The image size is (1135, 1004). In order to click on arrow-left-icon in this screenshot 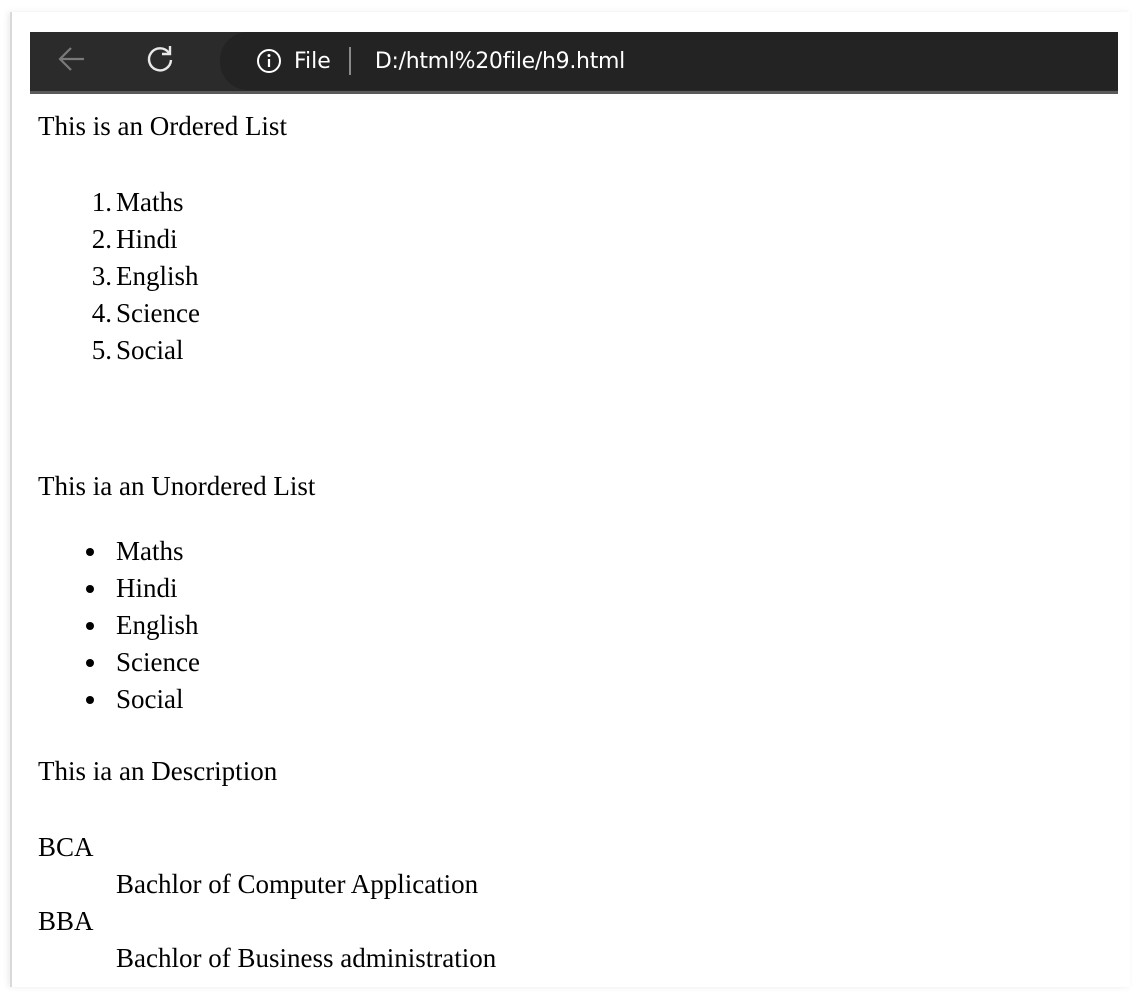, I will do `click(72, 61)`.